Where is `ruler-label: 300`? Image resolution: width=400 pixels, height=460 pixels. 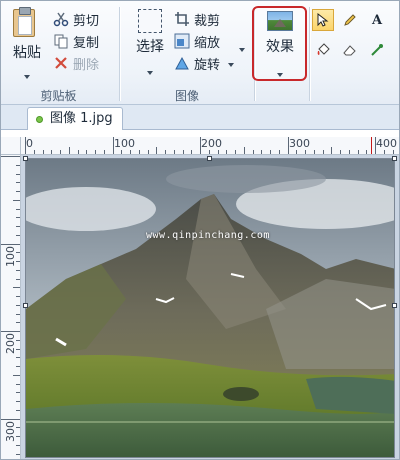
ruler-label: 300 is located at coordinates (299, 143).